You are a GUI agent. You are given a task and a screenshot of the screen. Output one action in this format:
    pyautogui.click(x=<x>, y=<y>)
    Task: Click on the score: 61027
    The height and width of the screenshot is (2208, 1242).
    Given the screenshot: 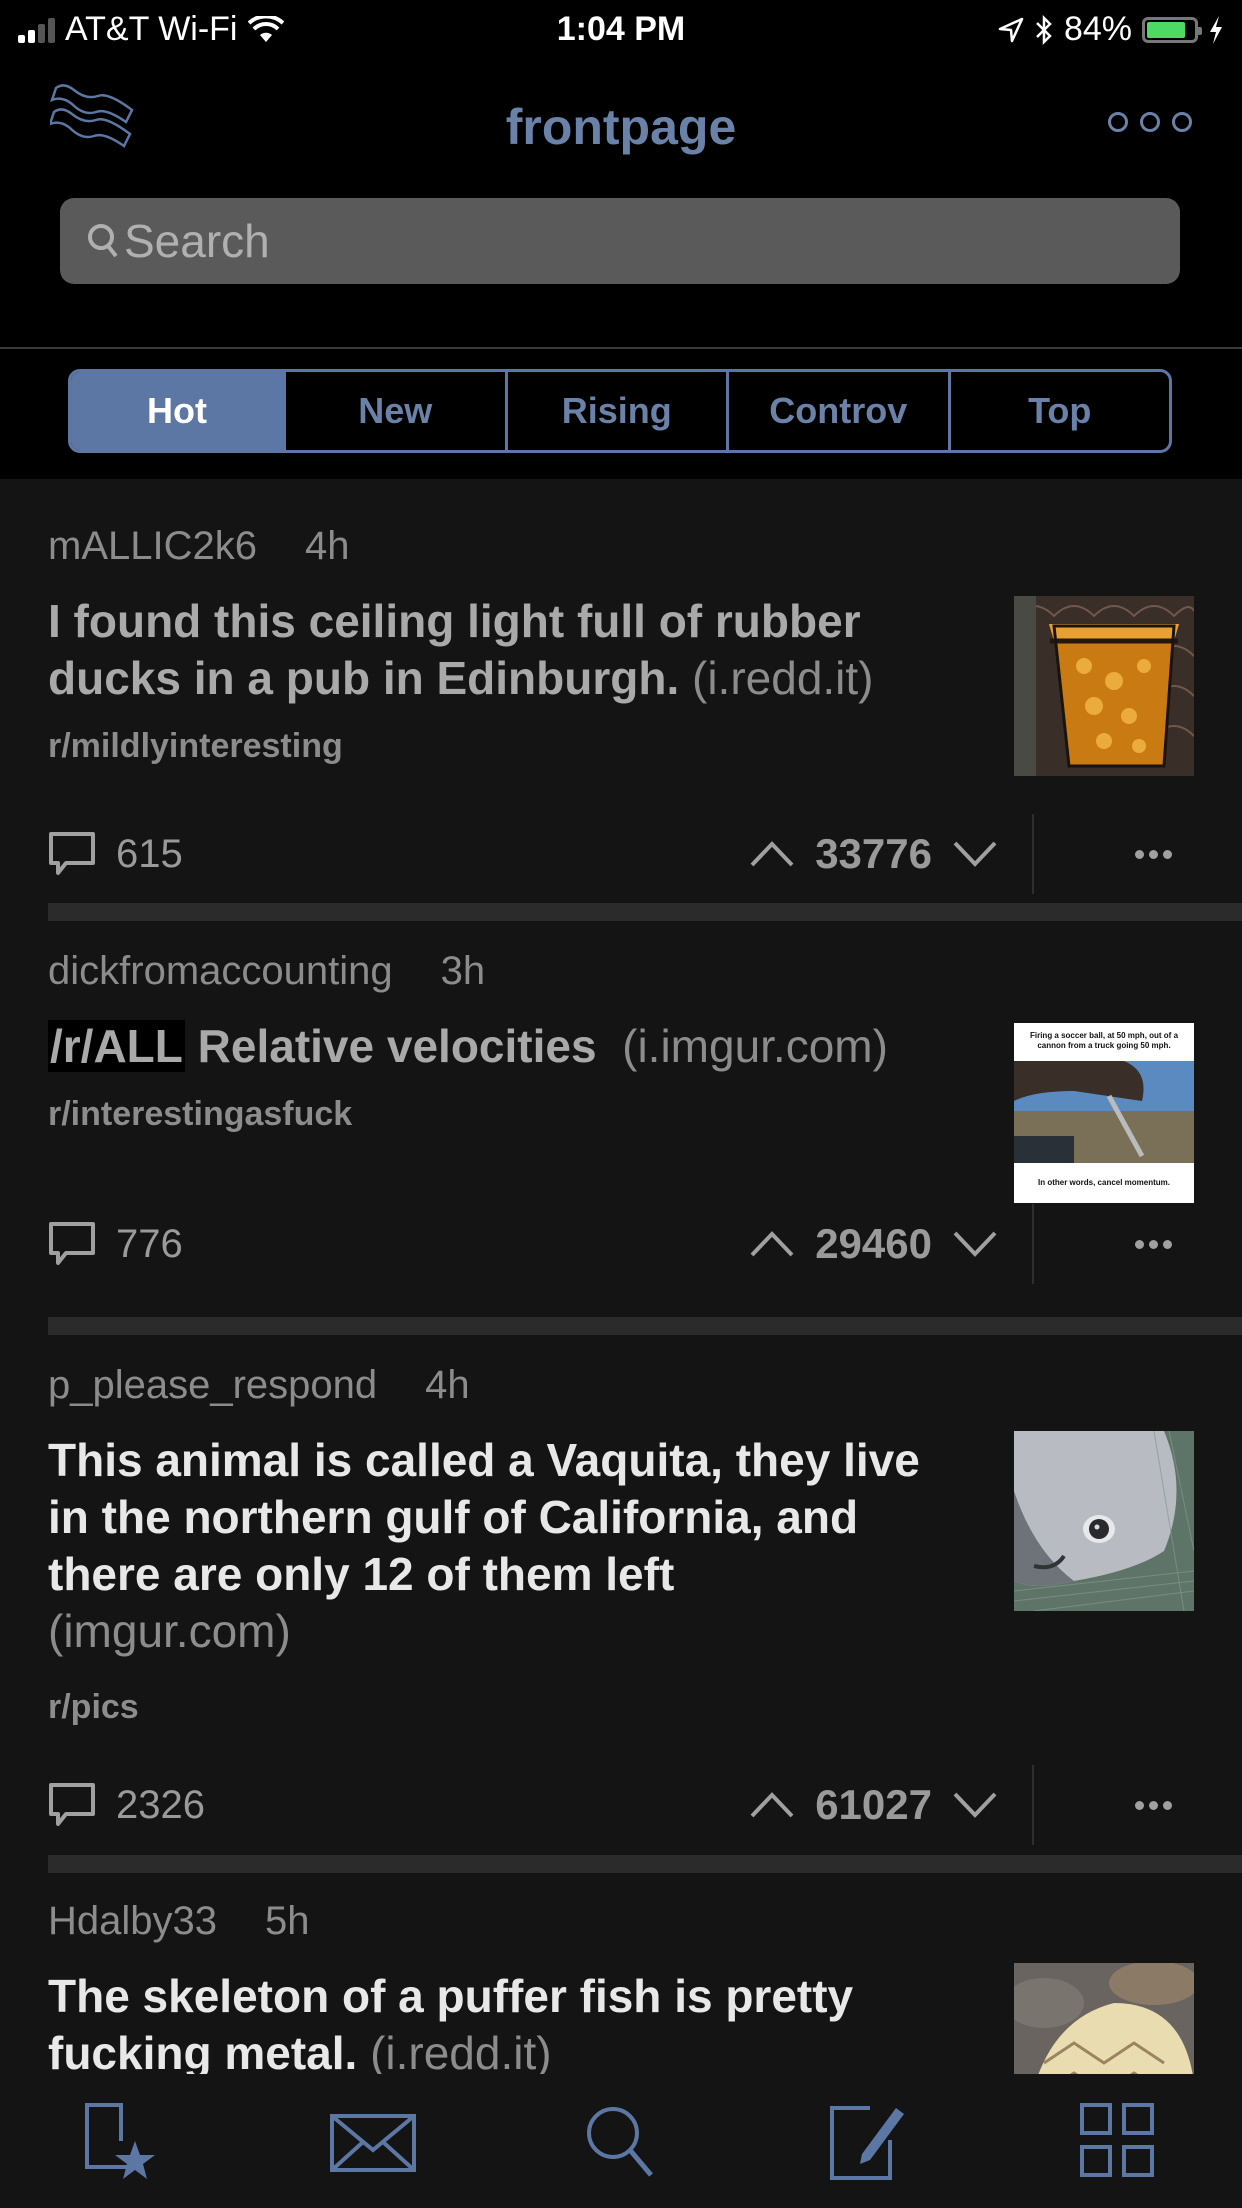 What is the action you would take?
    pyautogui.click(x=873, y=1804)
    